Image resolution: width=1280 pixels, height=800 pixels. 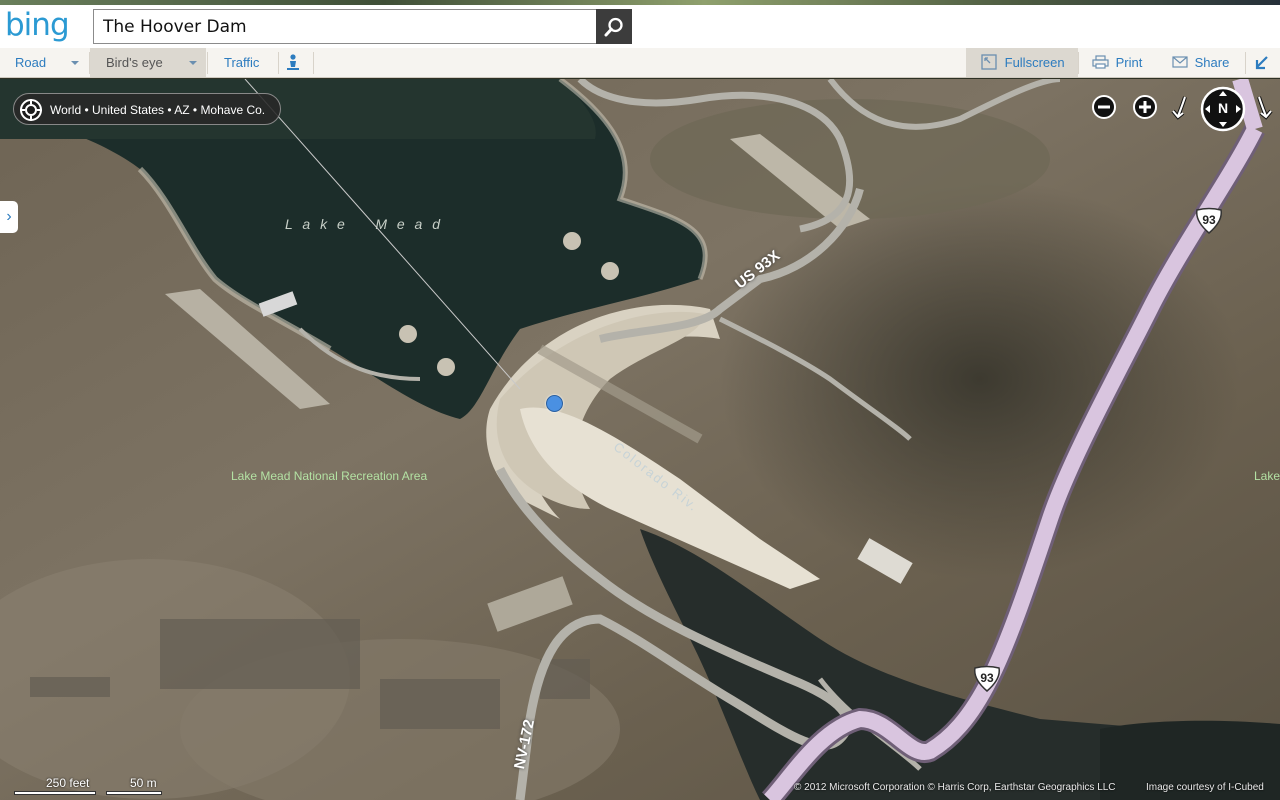 What do you see at coordinates (158, 110) in the screenshot?
I see `breadcrumb-text: World • United States • AZ • Mohave Co.` at bounding box center [158, 110].